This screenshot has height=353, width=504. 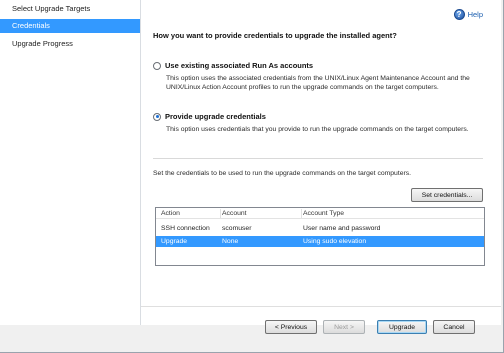 What do you see at coordinates (344, 327) in the screenshot?
I see `next-button: Next >` at bounding box center [344, 327].